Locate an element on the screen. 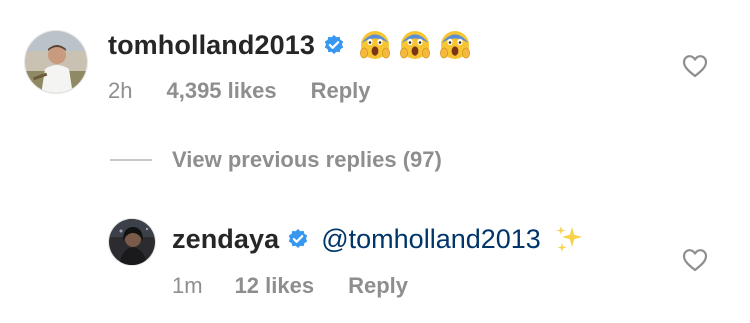 This screenshot has height=323, width=750. avatar-tomholland2013 is located at coordinates (56, 62).